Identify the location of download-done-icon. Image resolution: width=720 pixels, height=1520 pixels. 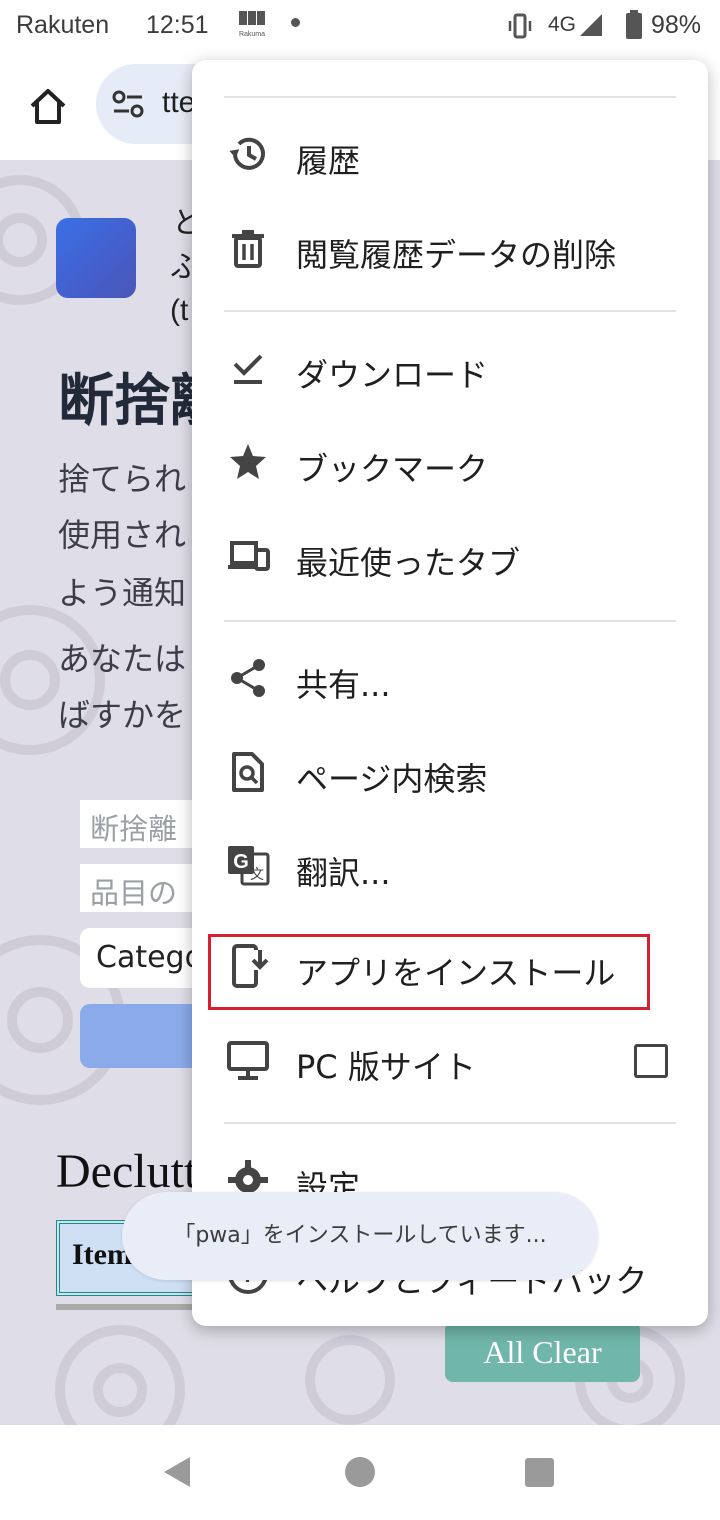
(248, 369).